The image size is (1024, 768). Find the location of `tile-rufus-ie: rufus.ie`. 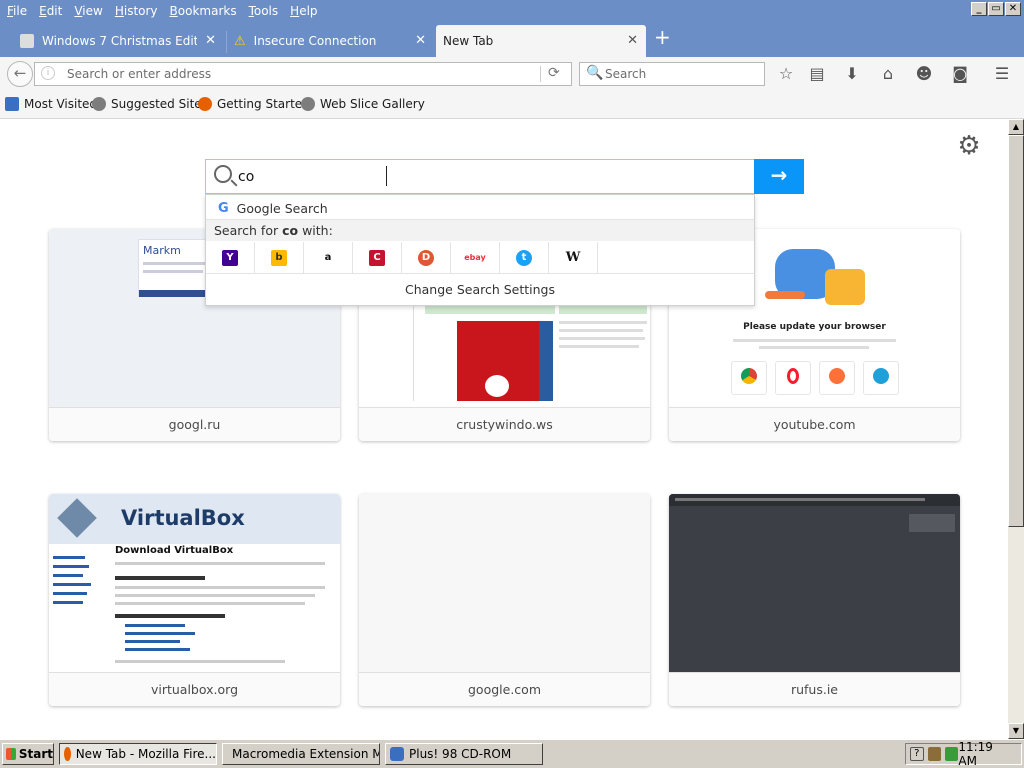

tile-rufus-ie: rufus.ie is located at coordinates (814, 600).